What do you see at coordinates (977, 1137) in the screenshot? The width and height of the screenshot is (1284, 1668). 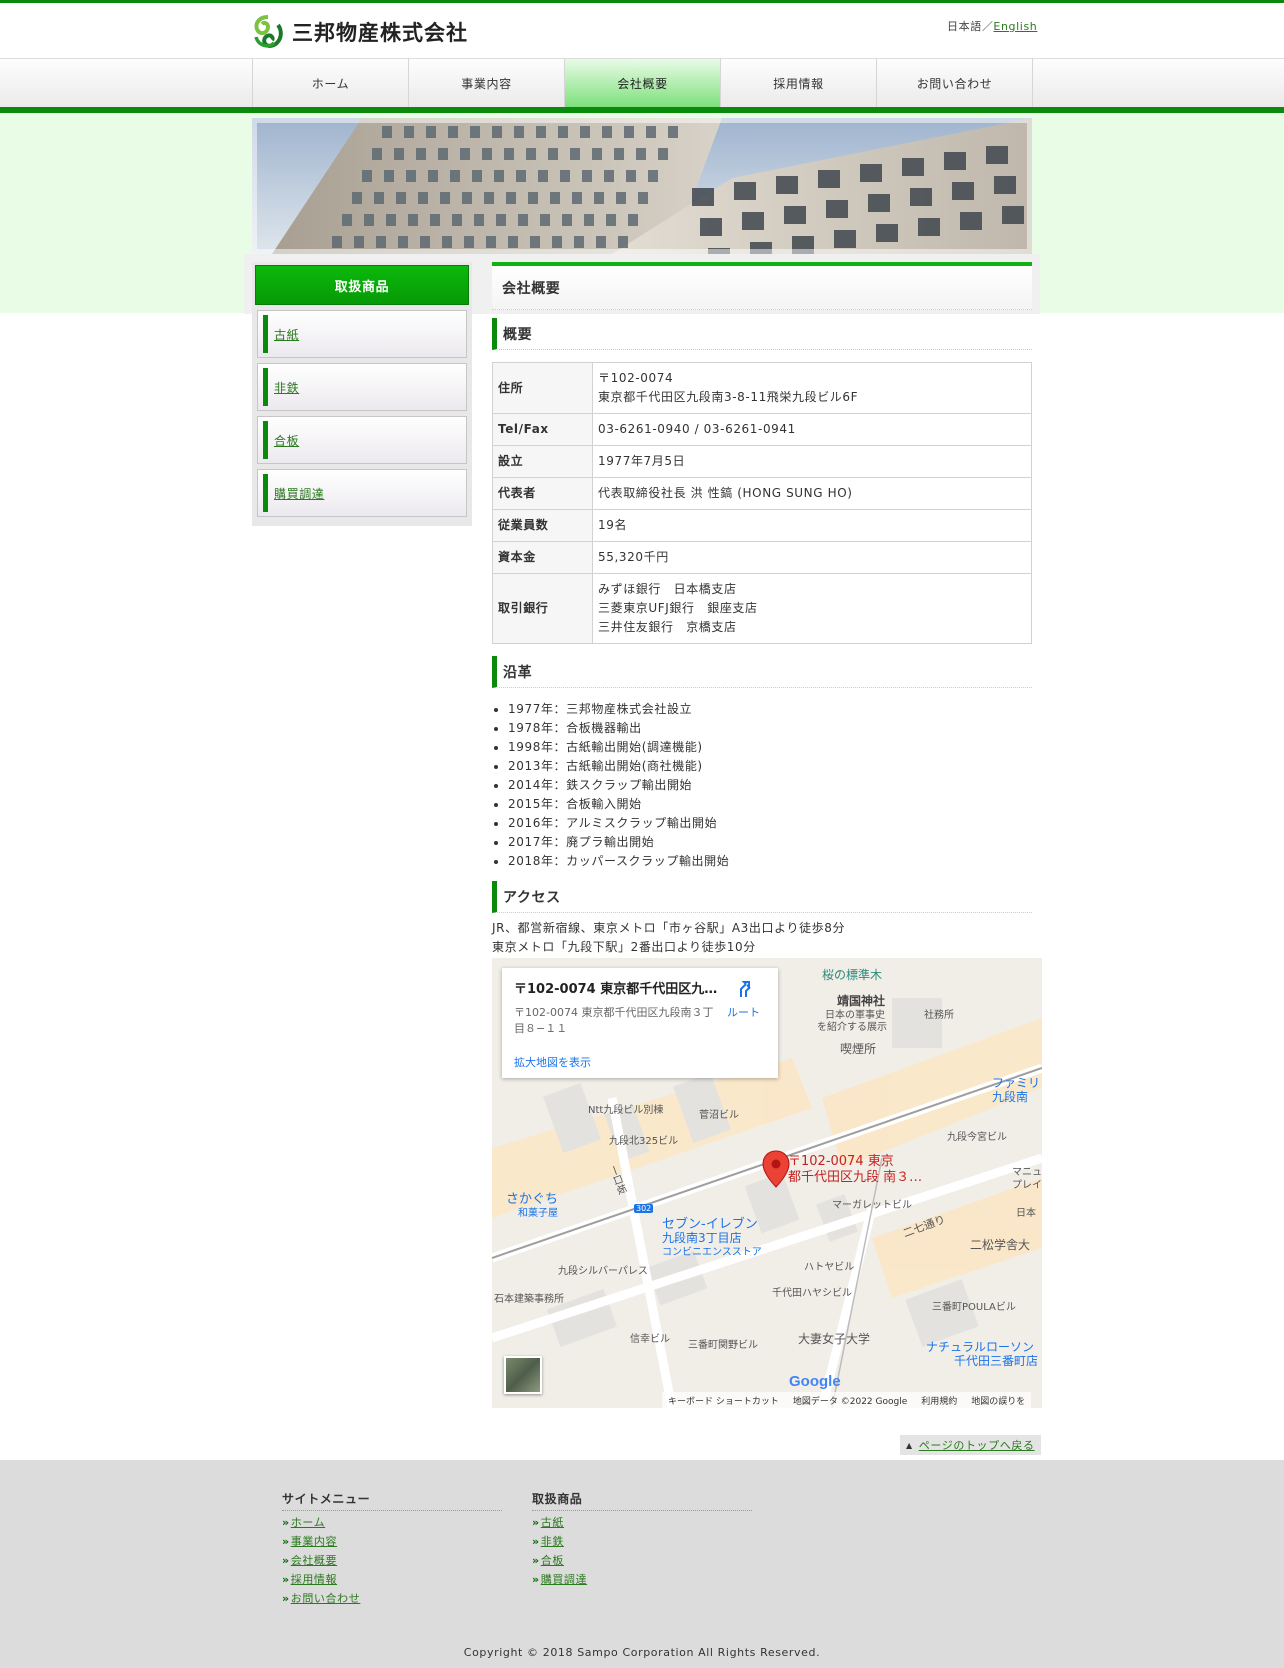 I see `map-label: 九段今宮ビル` at bounding box center [977, 1137].